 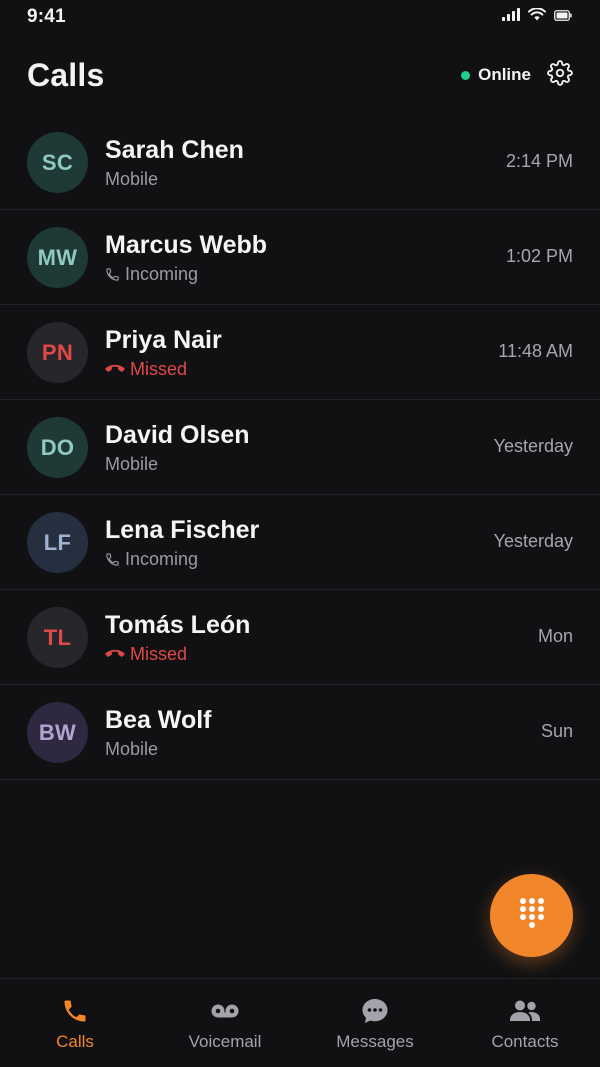 I want to click on call-info: Sarah Chen Mobile, so click(x=174, y=163).